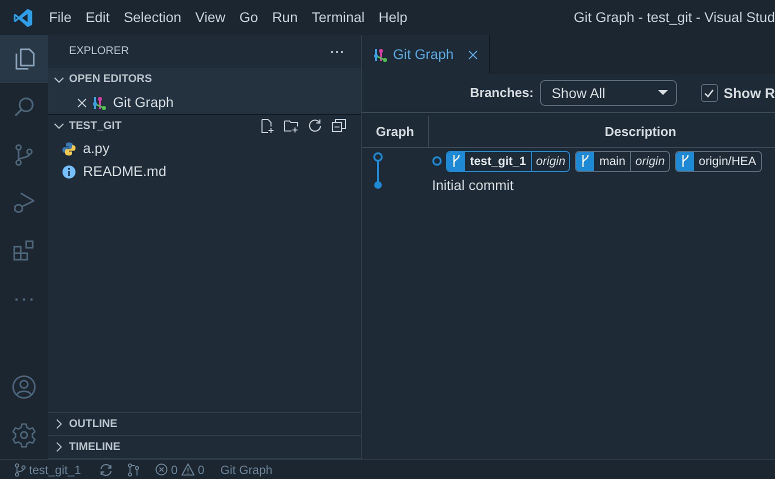 The width and height of the screenshot is (775, 479). Describe the element at coordinates (285, 17) in the screenshot. I see `menu-item: Run` at that location.